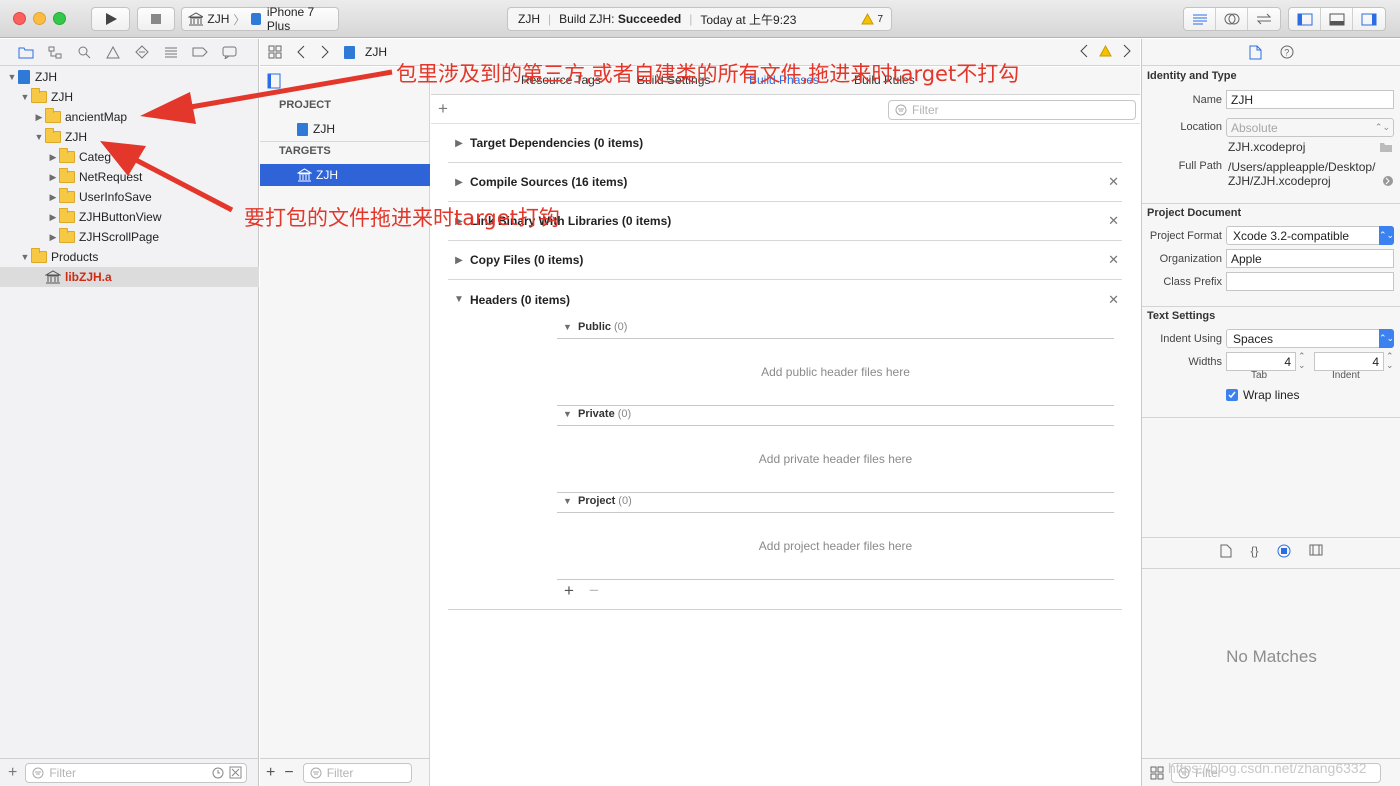 This screenshot has width=1400, height=786. What do you see at coordinates (1310, 99) in the screenshot?
I see `name-field: ZJH` at bounding box center [1310, 99].